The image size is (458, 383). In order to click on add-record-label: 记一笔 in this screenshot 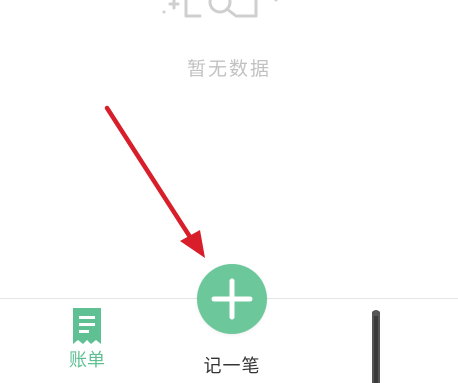, I will do `click(232, 367)`.